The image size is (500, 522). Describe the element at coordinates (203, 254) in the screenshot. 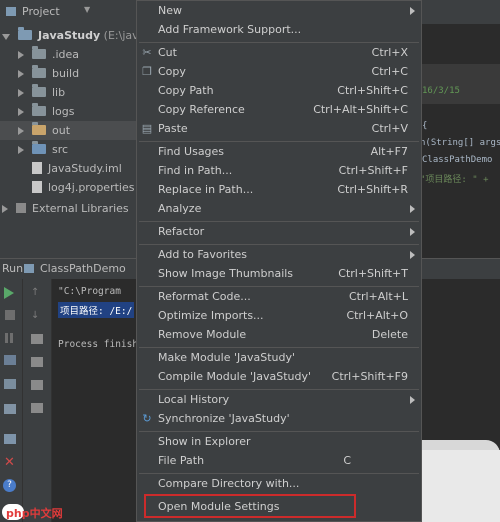

I see `menu-item-label: Add to Favorites` at that location.